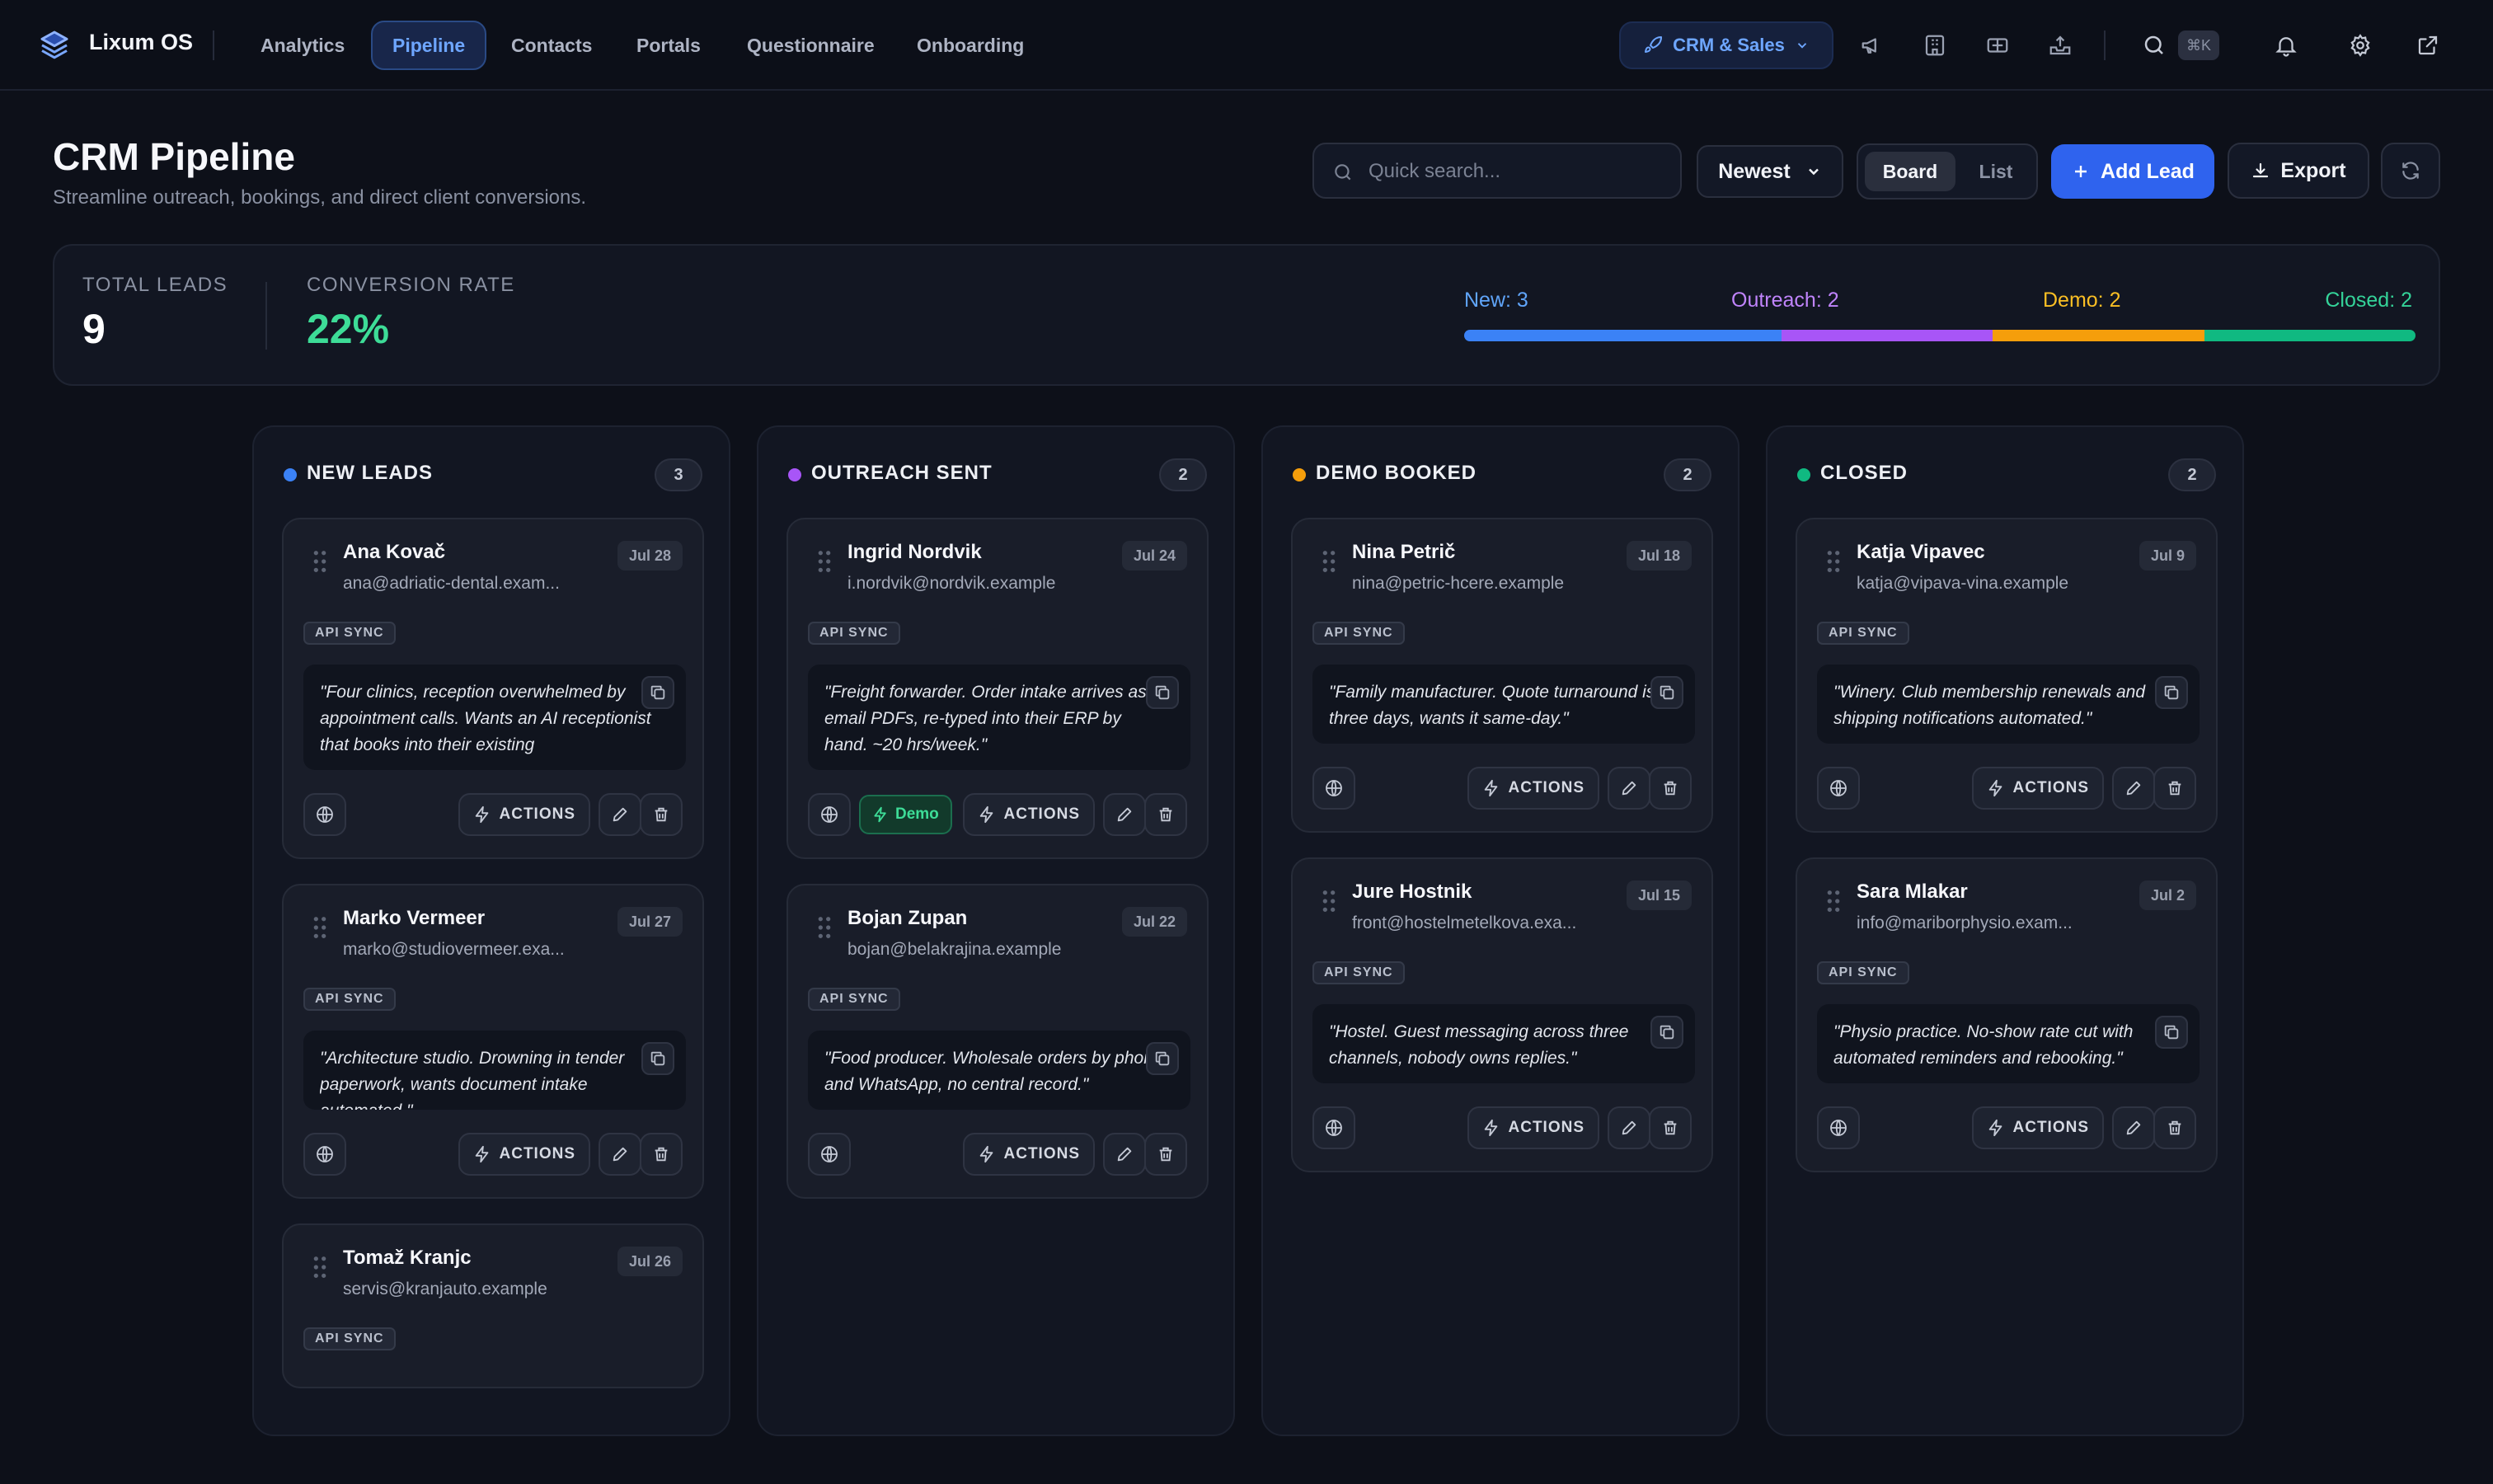  What do you see at coordinates (1770, 171) in the screenshot?
I see `sort-select: Newest` at bounding box center [1770, 171].